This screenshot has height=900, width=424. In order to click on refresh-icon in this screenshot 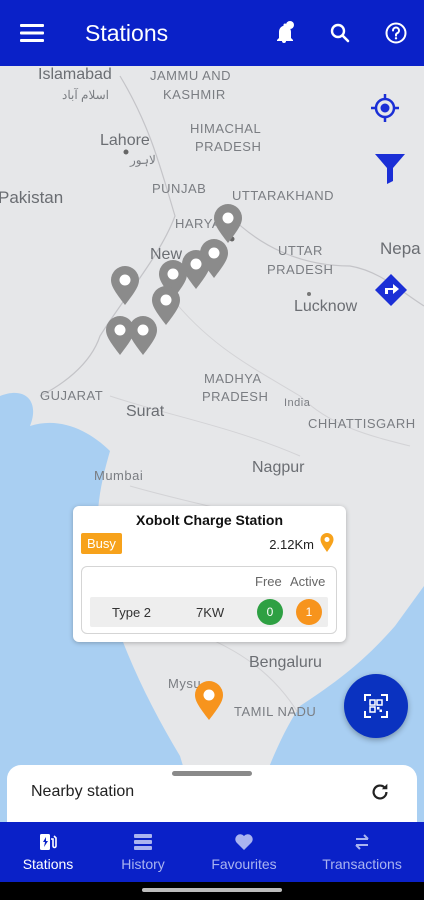, I will do `click(380, 792)`.